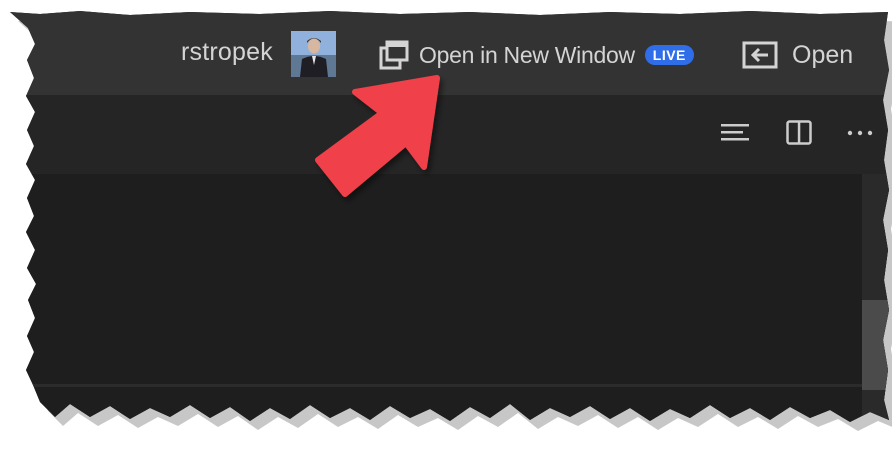 This screenshot has height=456, width=892. Describe the element at coordinates (527, 54) in the screenshot. I see `open-in-new-window-label: Open in New Window` at that location.